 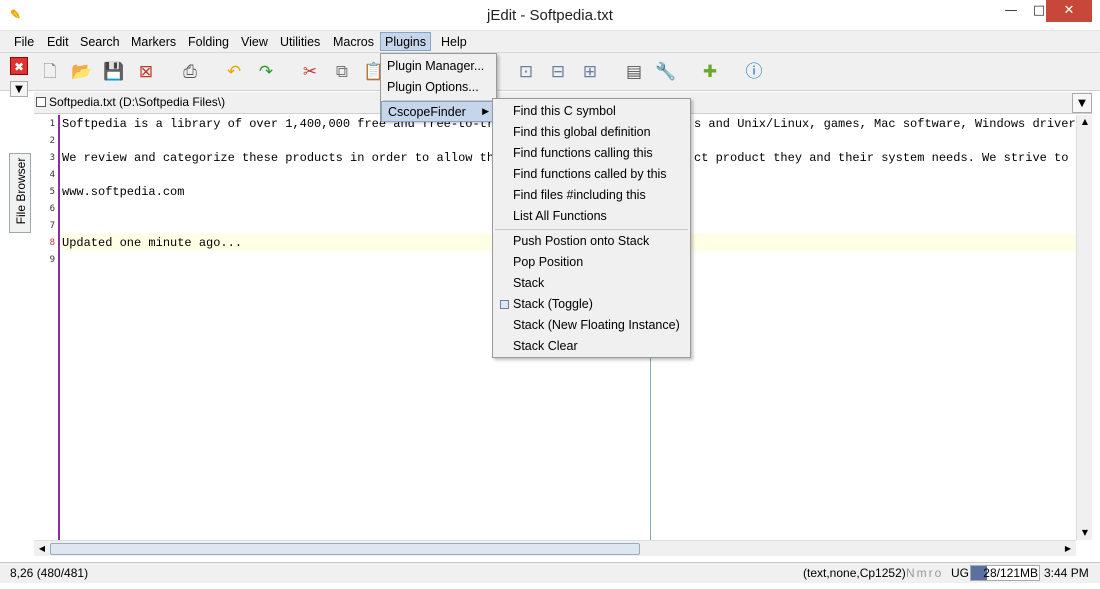 What do you see at coordinates (52, 260) in the screenshot?
I see `line-number: 9` at bounding box center [52, 260].